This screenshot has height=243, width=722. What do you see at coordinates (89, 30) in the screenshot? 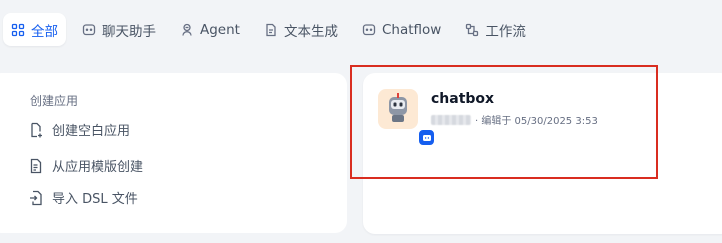
I see `chat-bubble-icon` at bounding box center [89, 30].